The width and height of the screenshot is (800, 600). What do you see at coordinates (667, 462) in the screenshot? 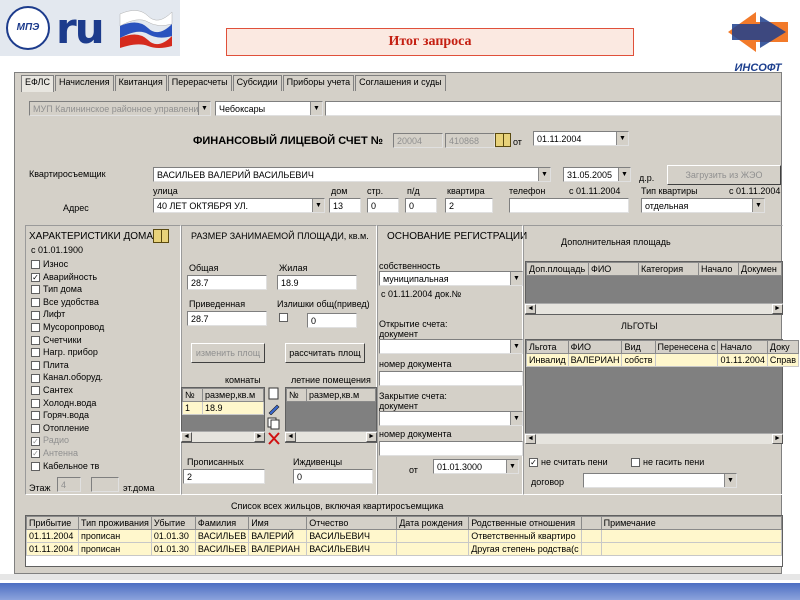
I see `no-pay-penalty-option: не гасить пени` at bounding box center [667, 462].